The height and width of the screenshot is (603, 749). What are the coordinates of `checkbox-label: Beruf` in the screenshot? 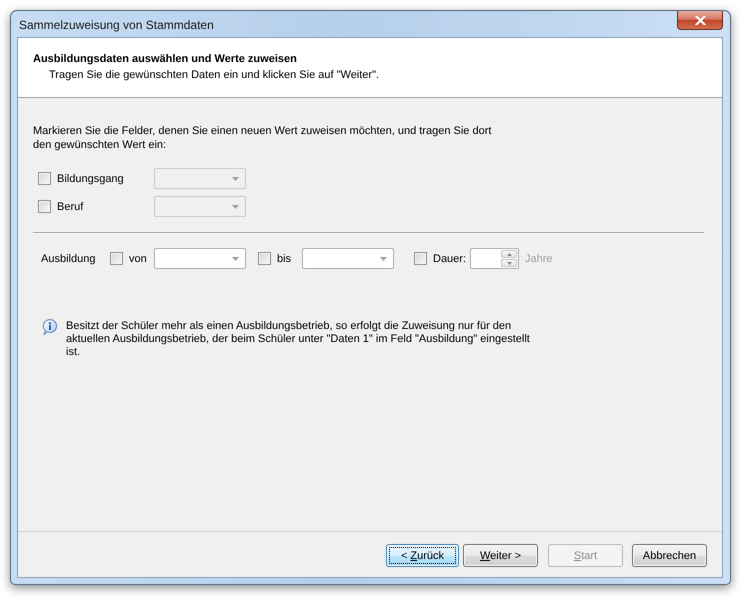 It's located at (70, 207).